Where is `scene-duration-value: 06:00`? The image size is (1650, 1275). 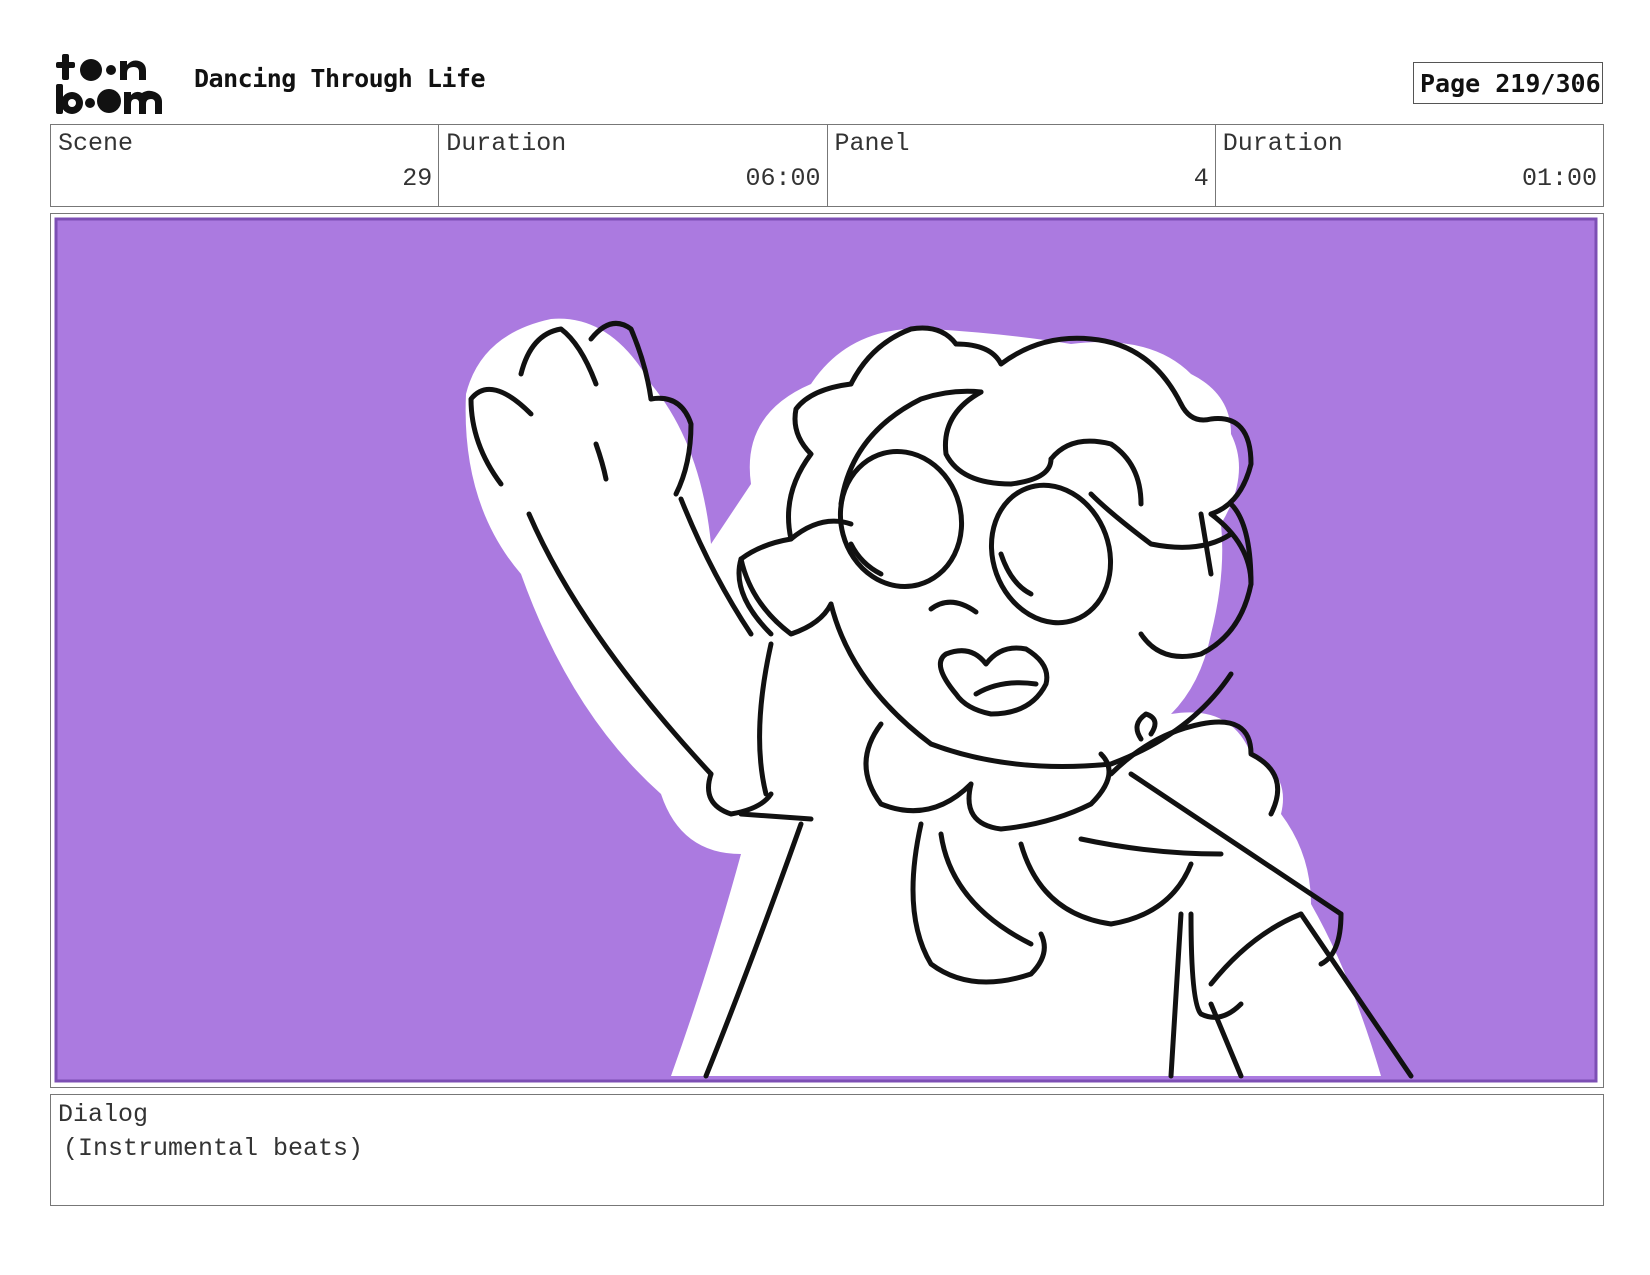
scene-duration-value: 06:00 is located at coordinates (783, 178).